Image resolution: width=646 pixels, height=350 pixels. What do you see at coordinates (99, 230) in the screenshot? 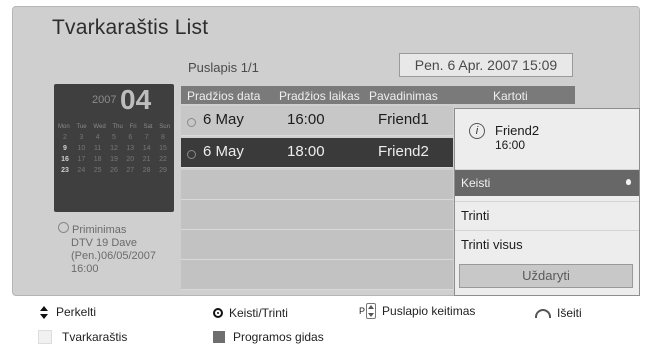
I see `reminder-label: Priminimas` at bounding box center [99, 230].